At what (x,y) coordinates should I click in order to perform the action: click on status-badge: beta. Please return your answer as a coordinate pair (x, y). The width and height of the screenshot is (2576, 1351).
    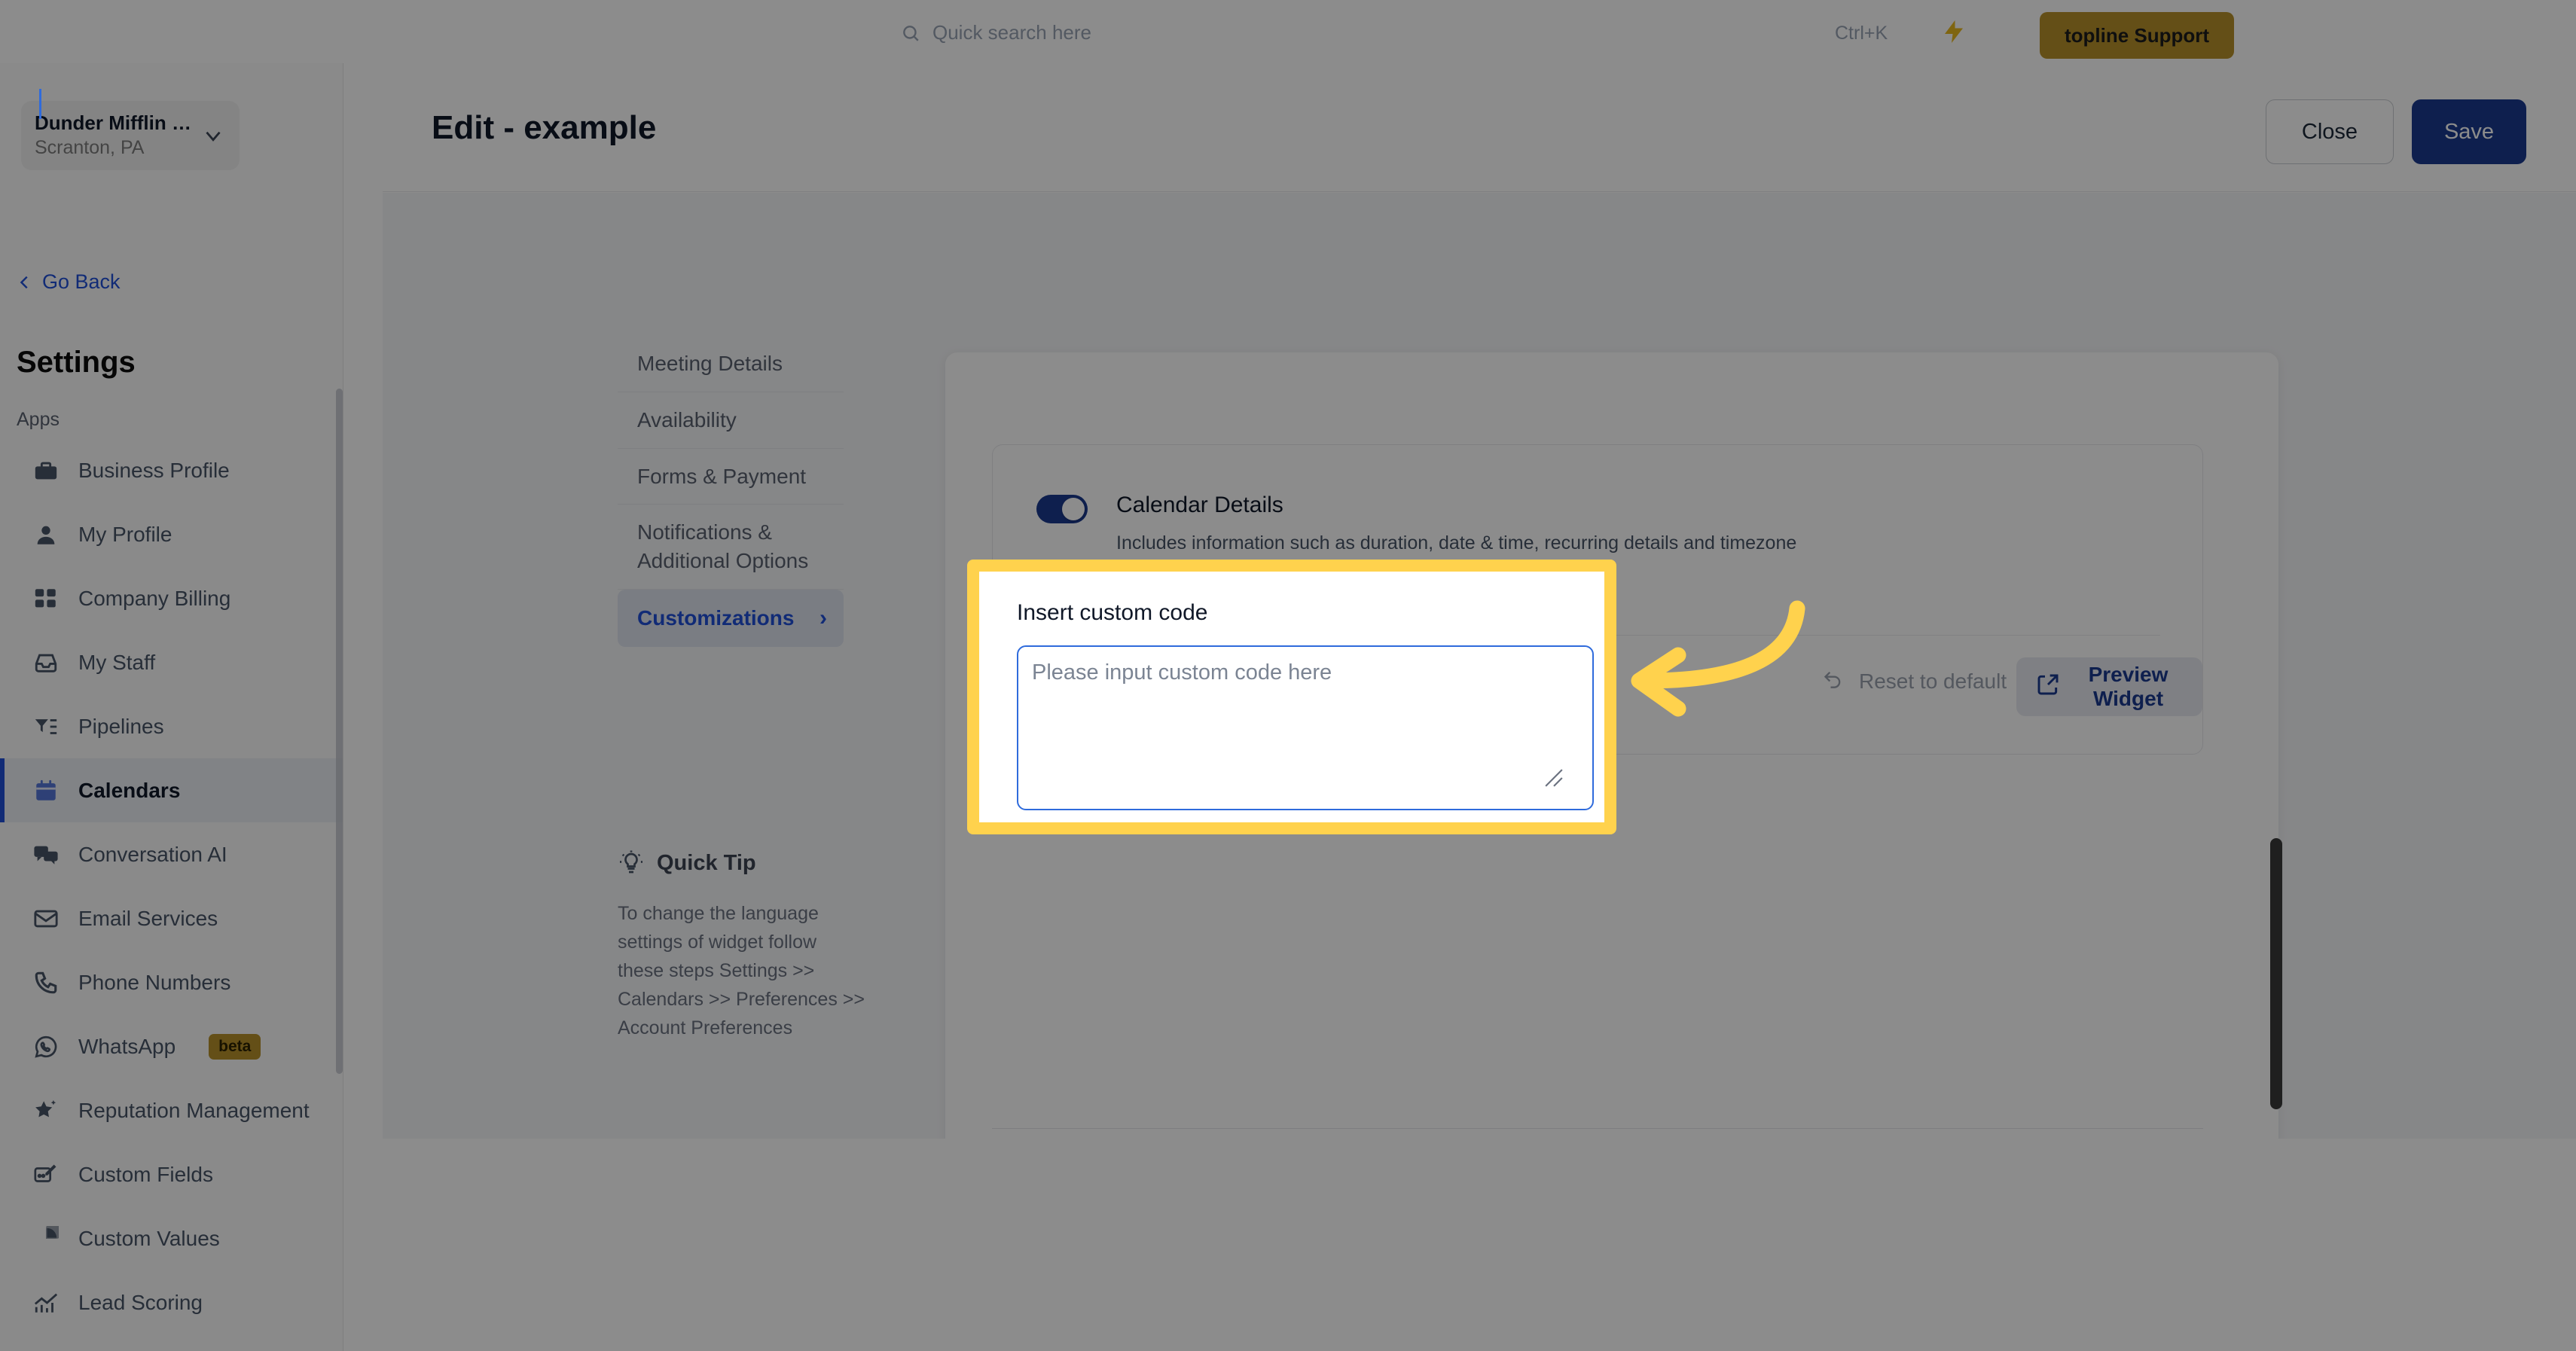
    Looking at the image, I should click on (235, 1046).